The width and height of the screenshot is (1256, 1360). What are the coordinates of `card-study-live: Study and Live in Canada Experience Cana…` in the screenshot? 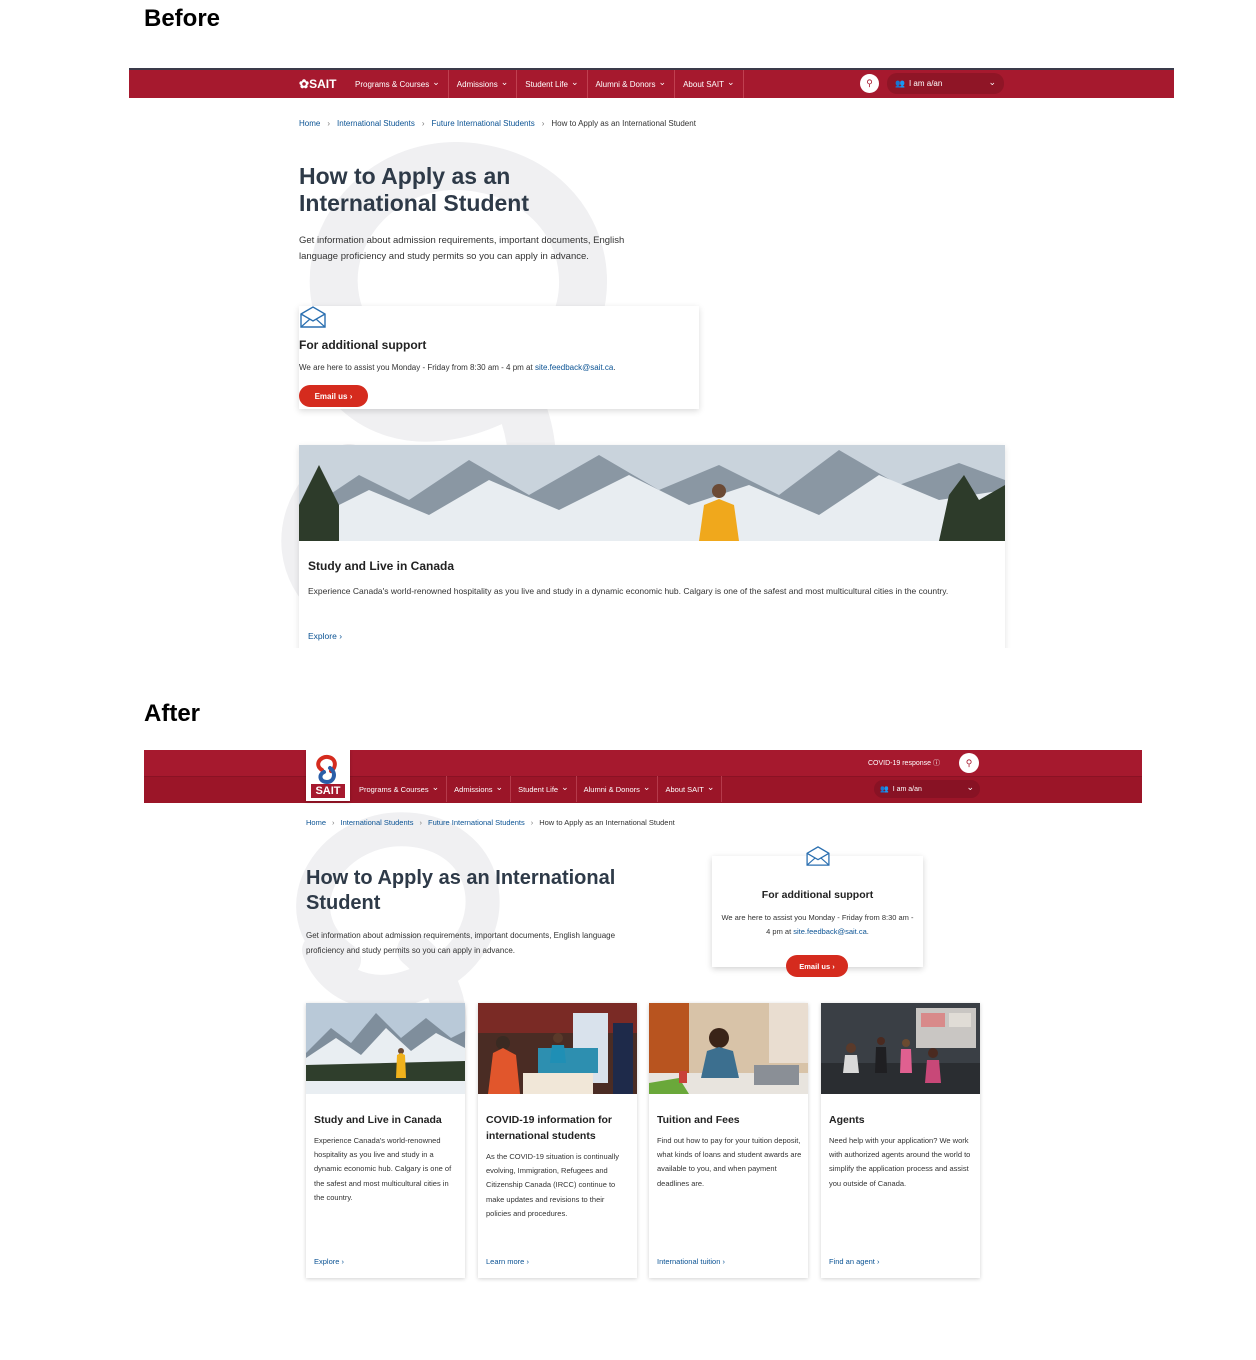 It's located at (385, 1140).